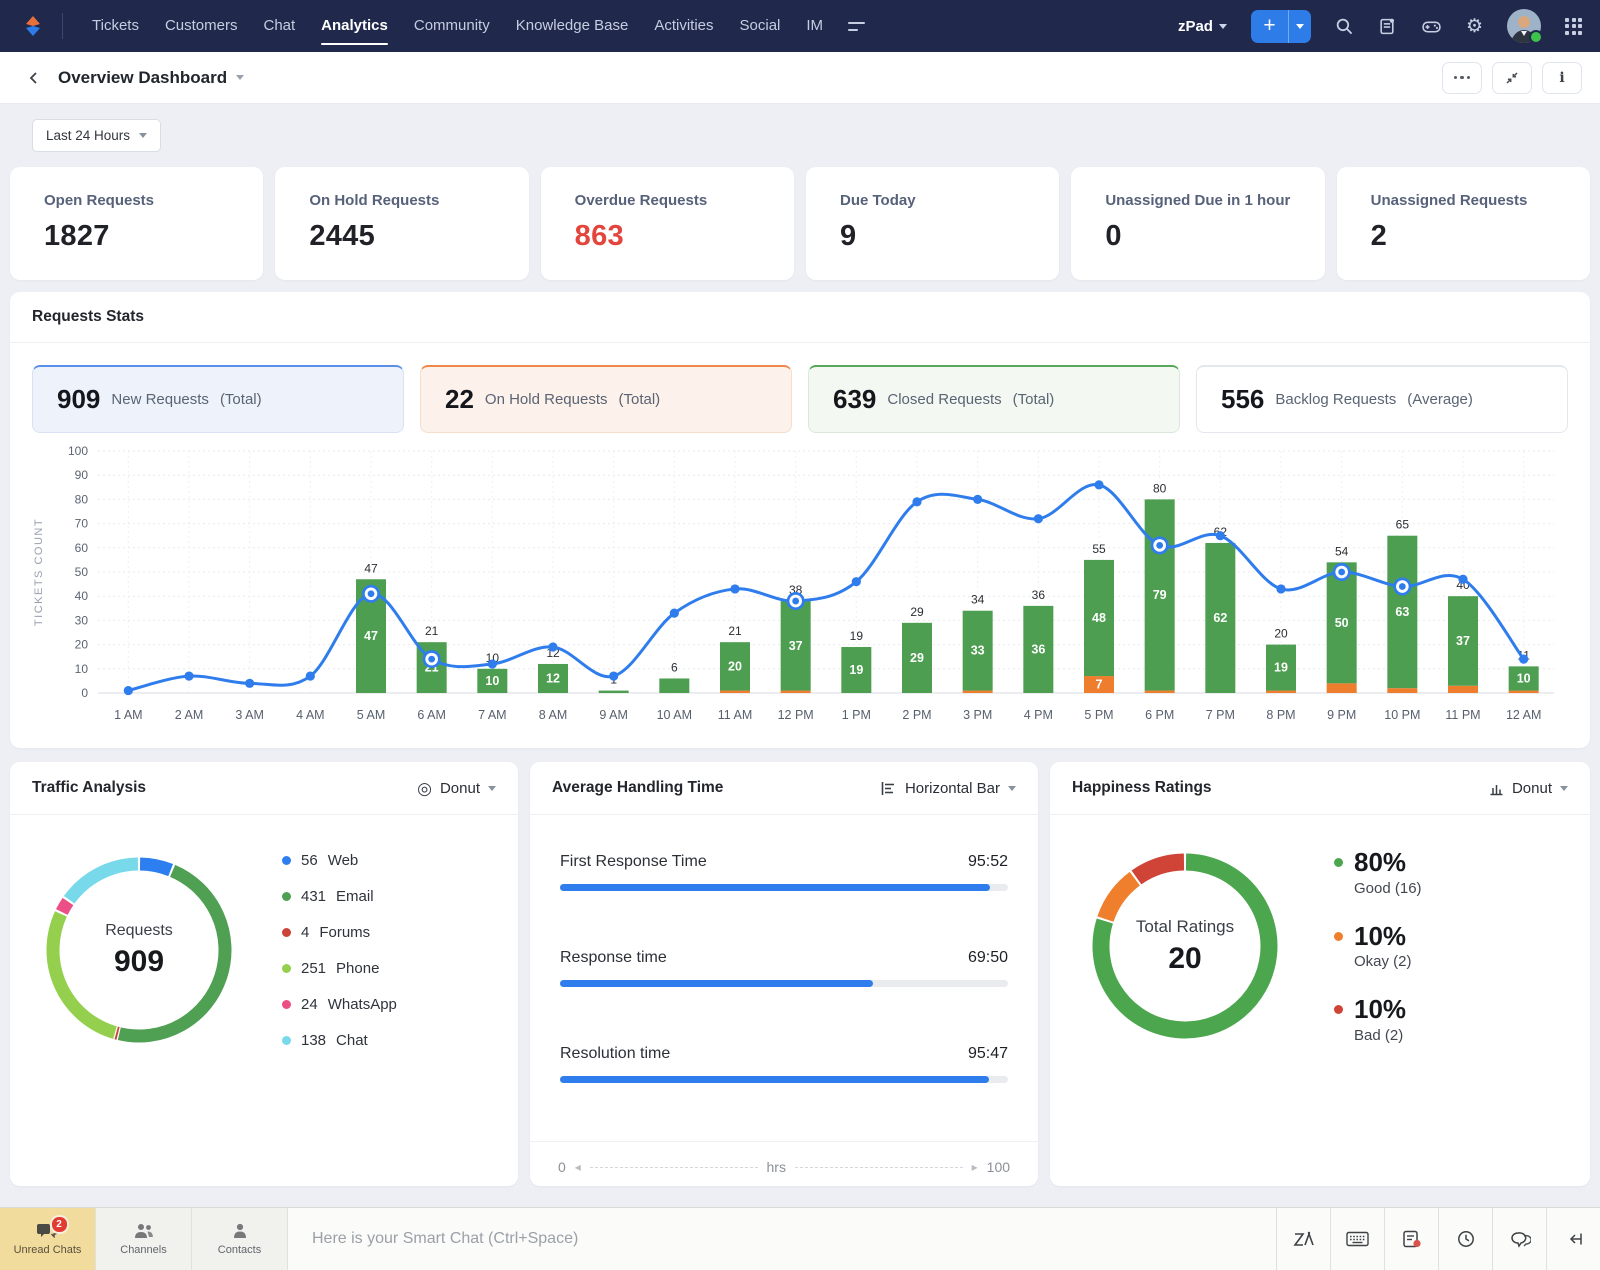 This screenshot has height=1270, width=1600. I want to click on rating-sublabel: Okay (2), so click(1383, 962).